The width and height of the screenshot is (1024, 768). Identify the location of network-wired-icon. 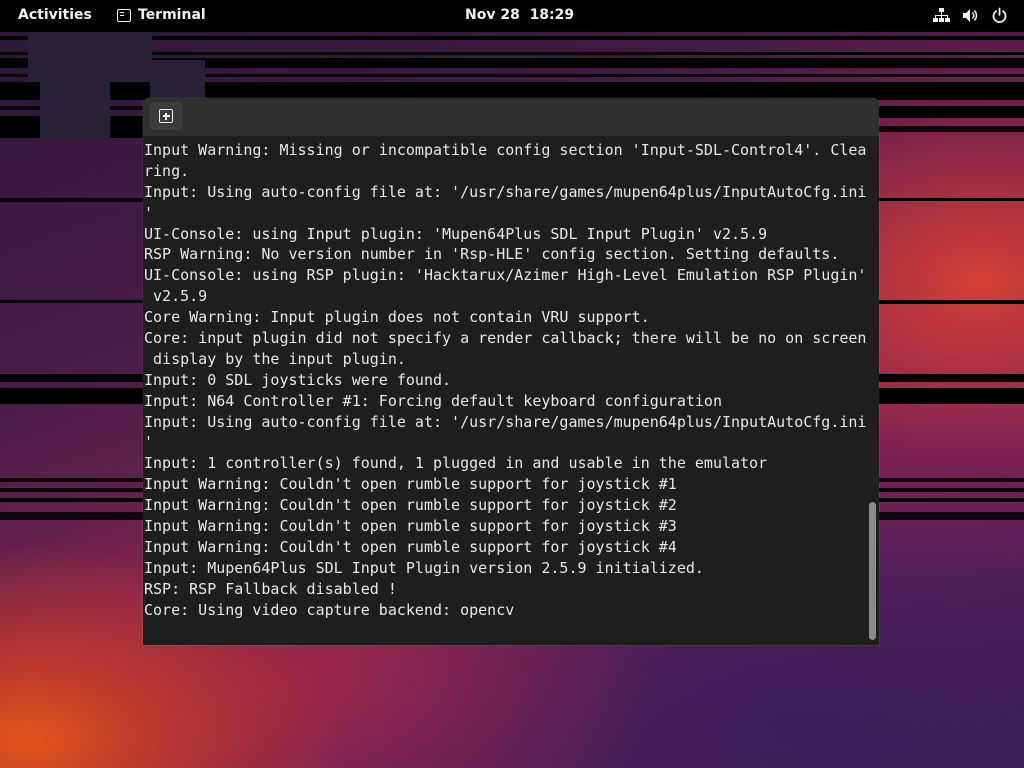
(941, 15).